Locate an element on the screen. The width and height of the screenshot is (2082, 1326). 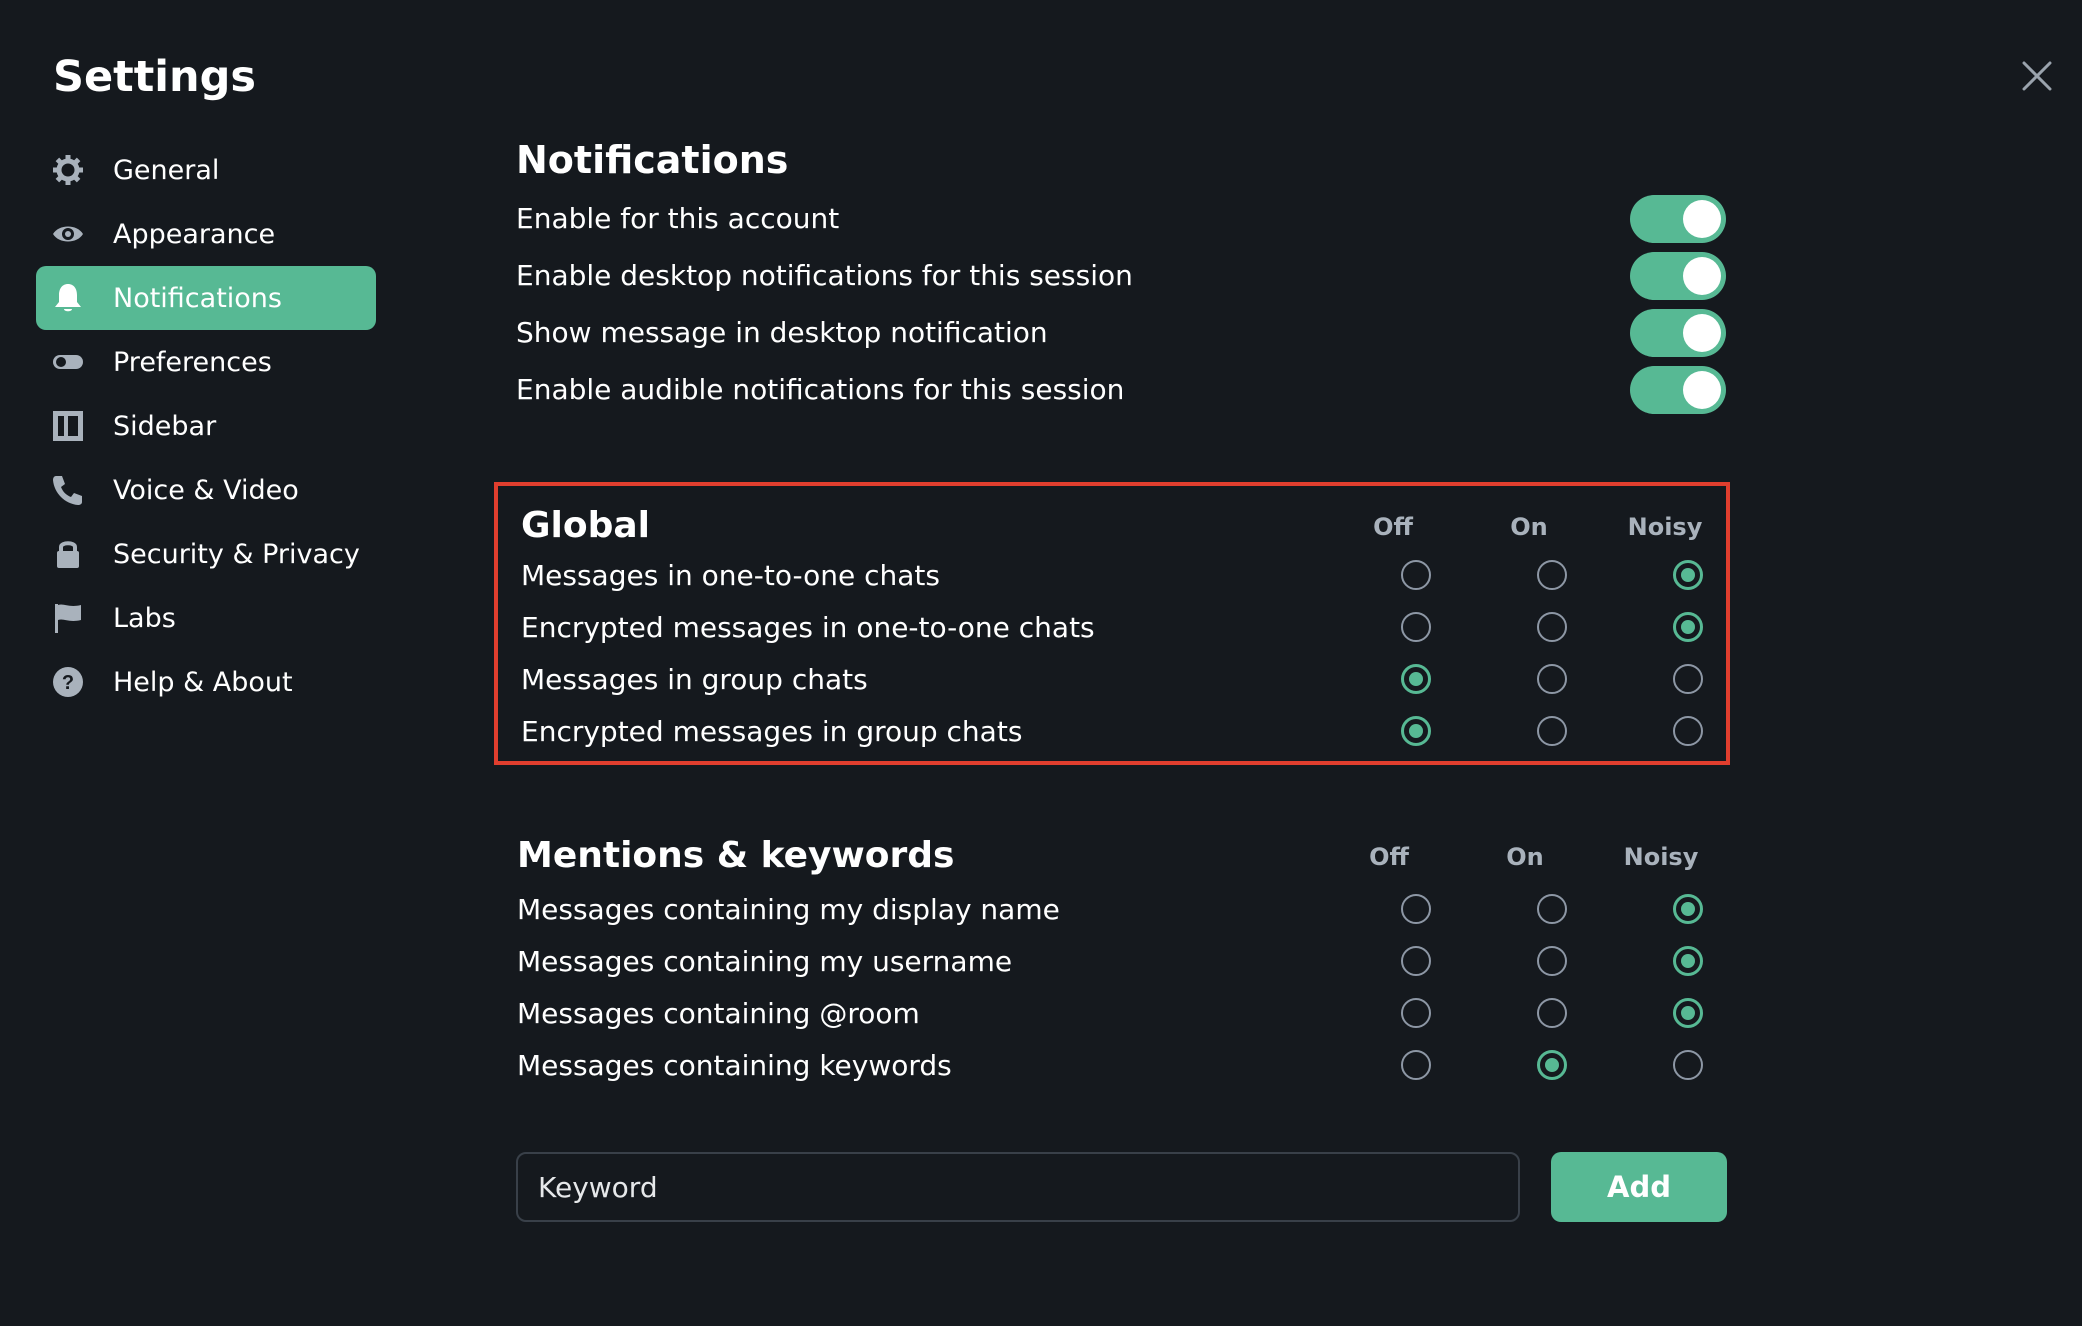
toggle-label: Enable for this account is located at coordinates (678, 218).